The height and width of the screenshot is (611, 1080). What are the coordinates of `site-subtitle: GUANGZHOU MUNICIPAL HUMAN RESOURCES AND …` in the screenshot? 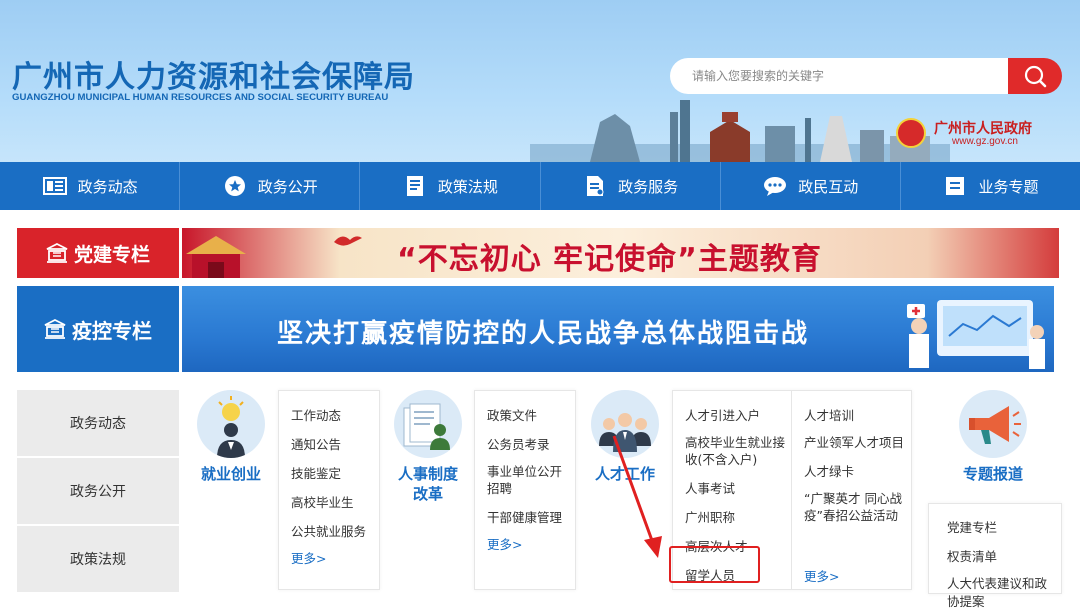 It's located at (200, 97).